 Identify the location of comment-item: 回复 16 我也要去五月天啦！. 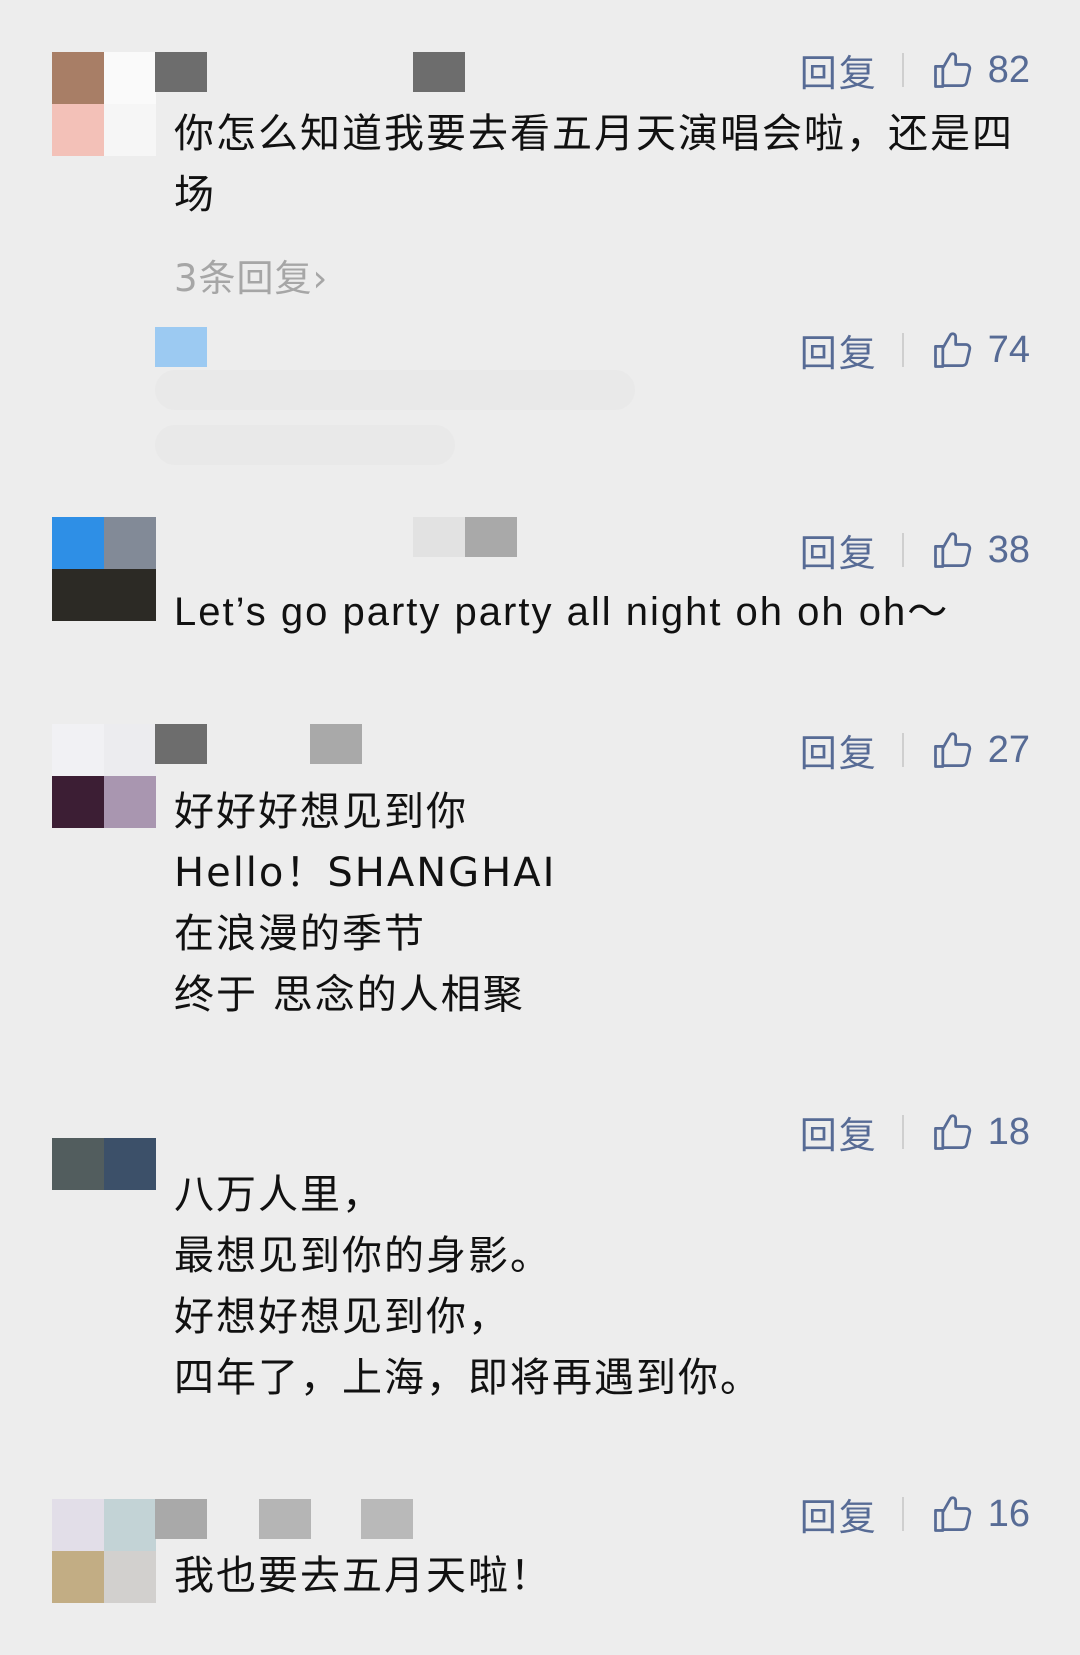
(540, 1562).